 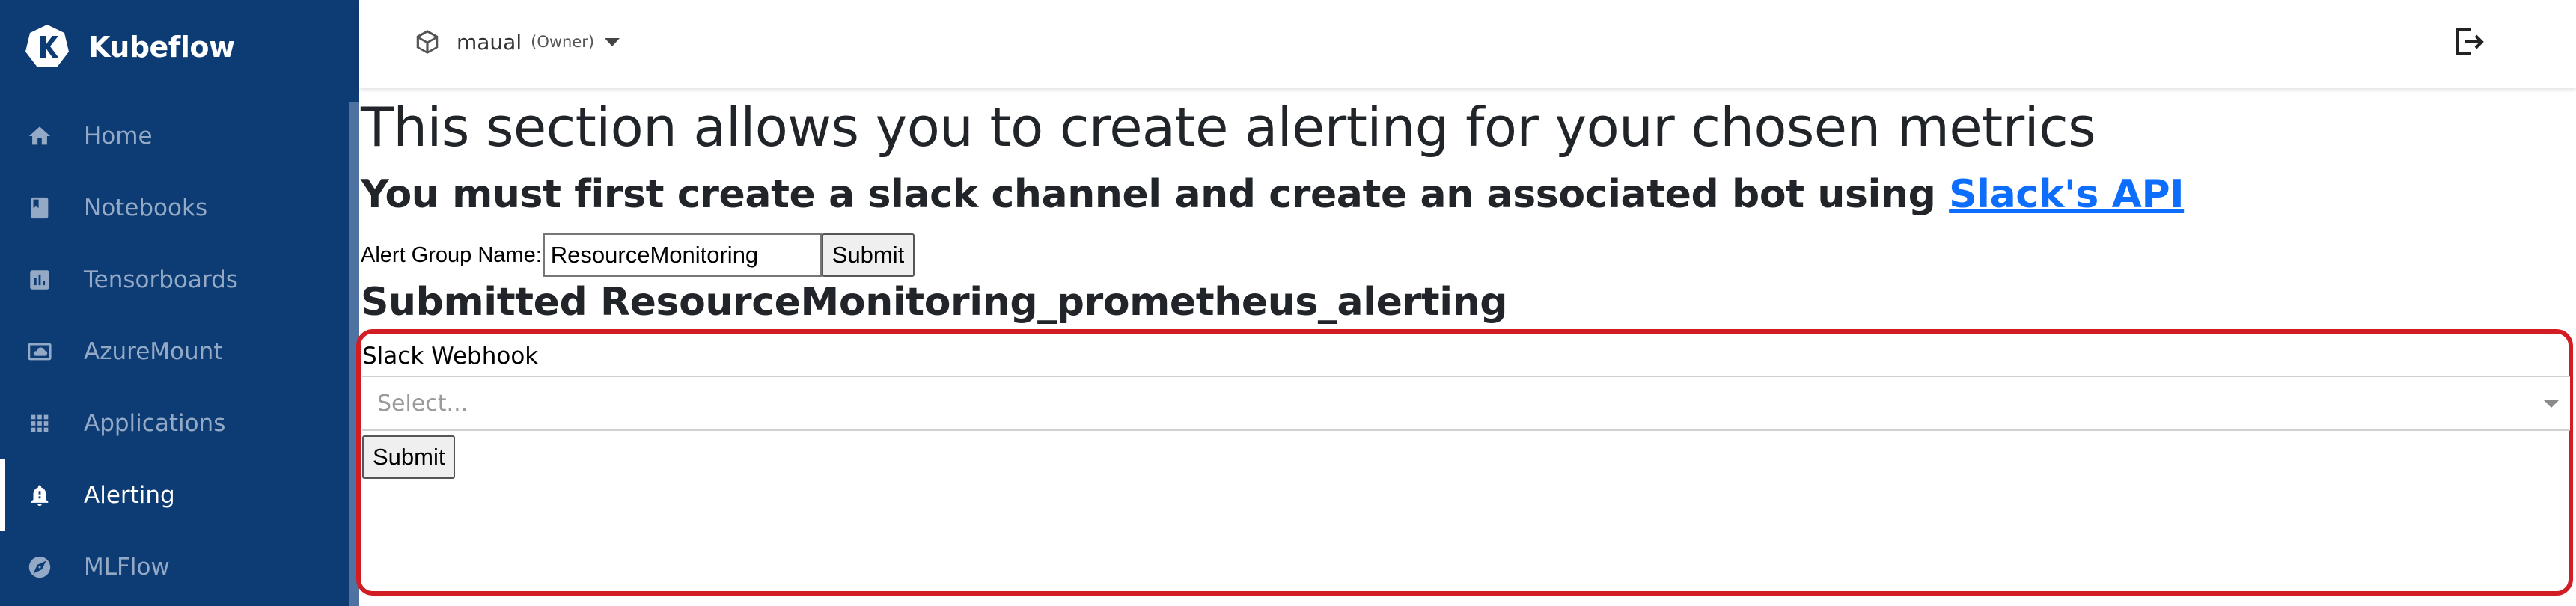 I want to click on sidebar-item-applications: Applications, so click(x=174, y=423).